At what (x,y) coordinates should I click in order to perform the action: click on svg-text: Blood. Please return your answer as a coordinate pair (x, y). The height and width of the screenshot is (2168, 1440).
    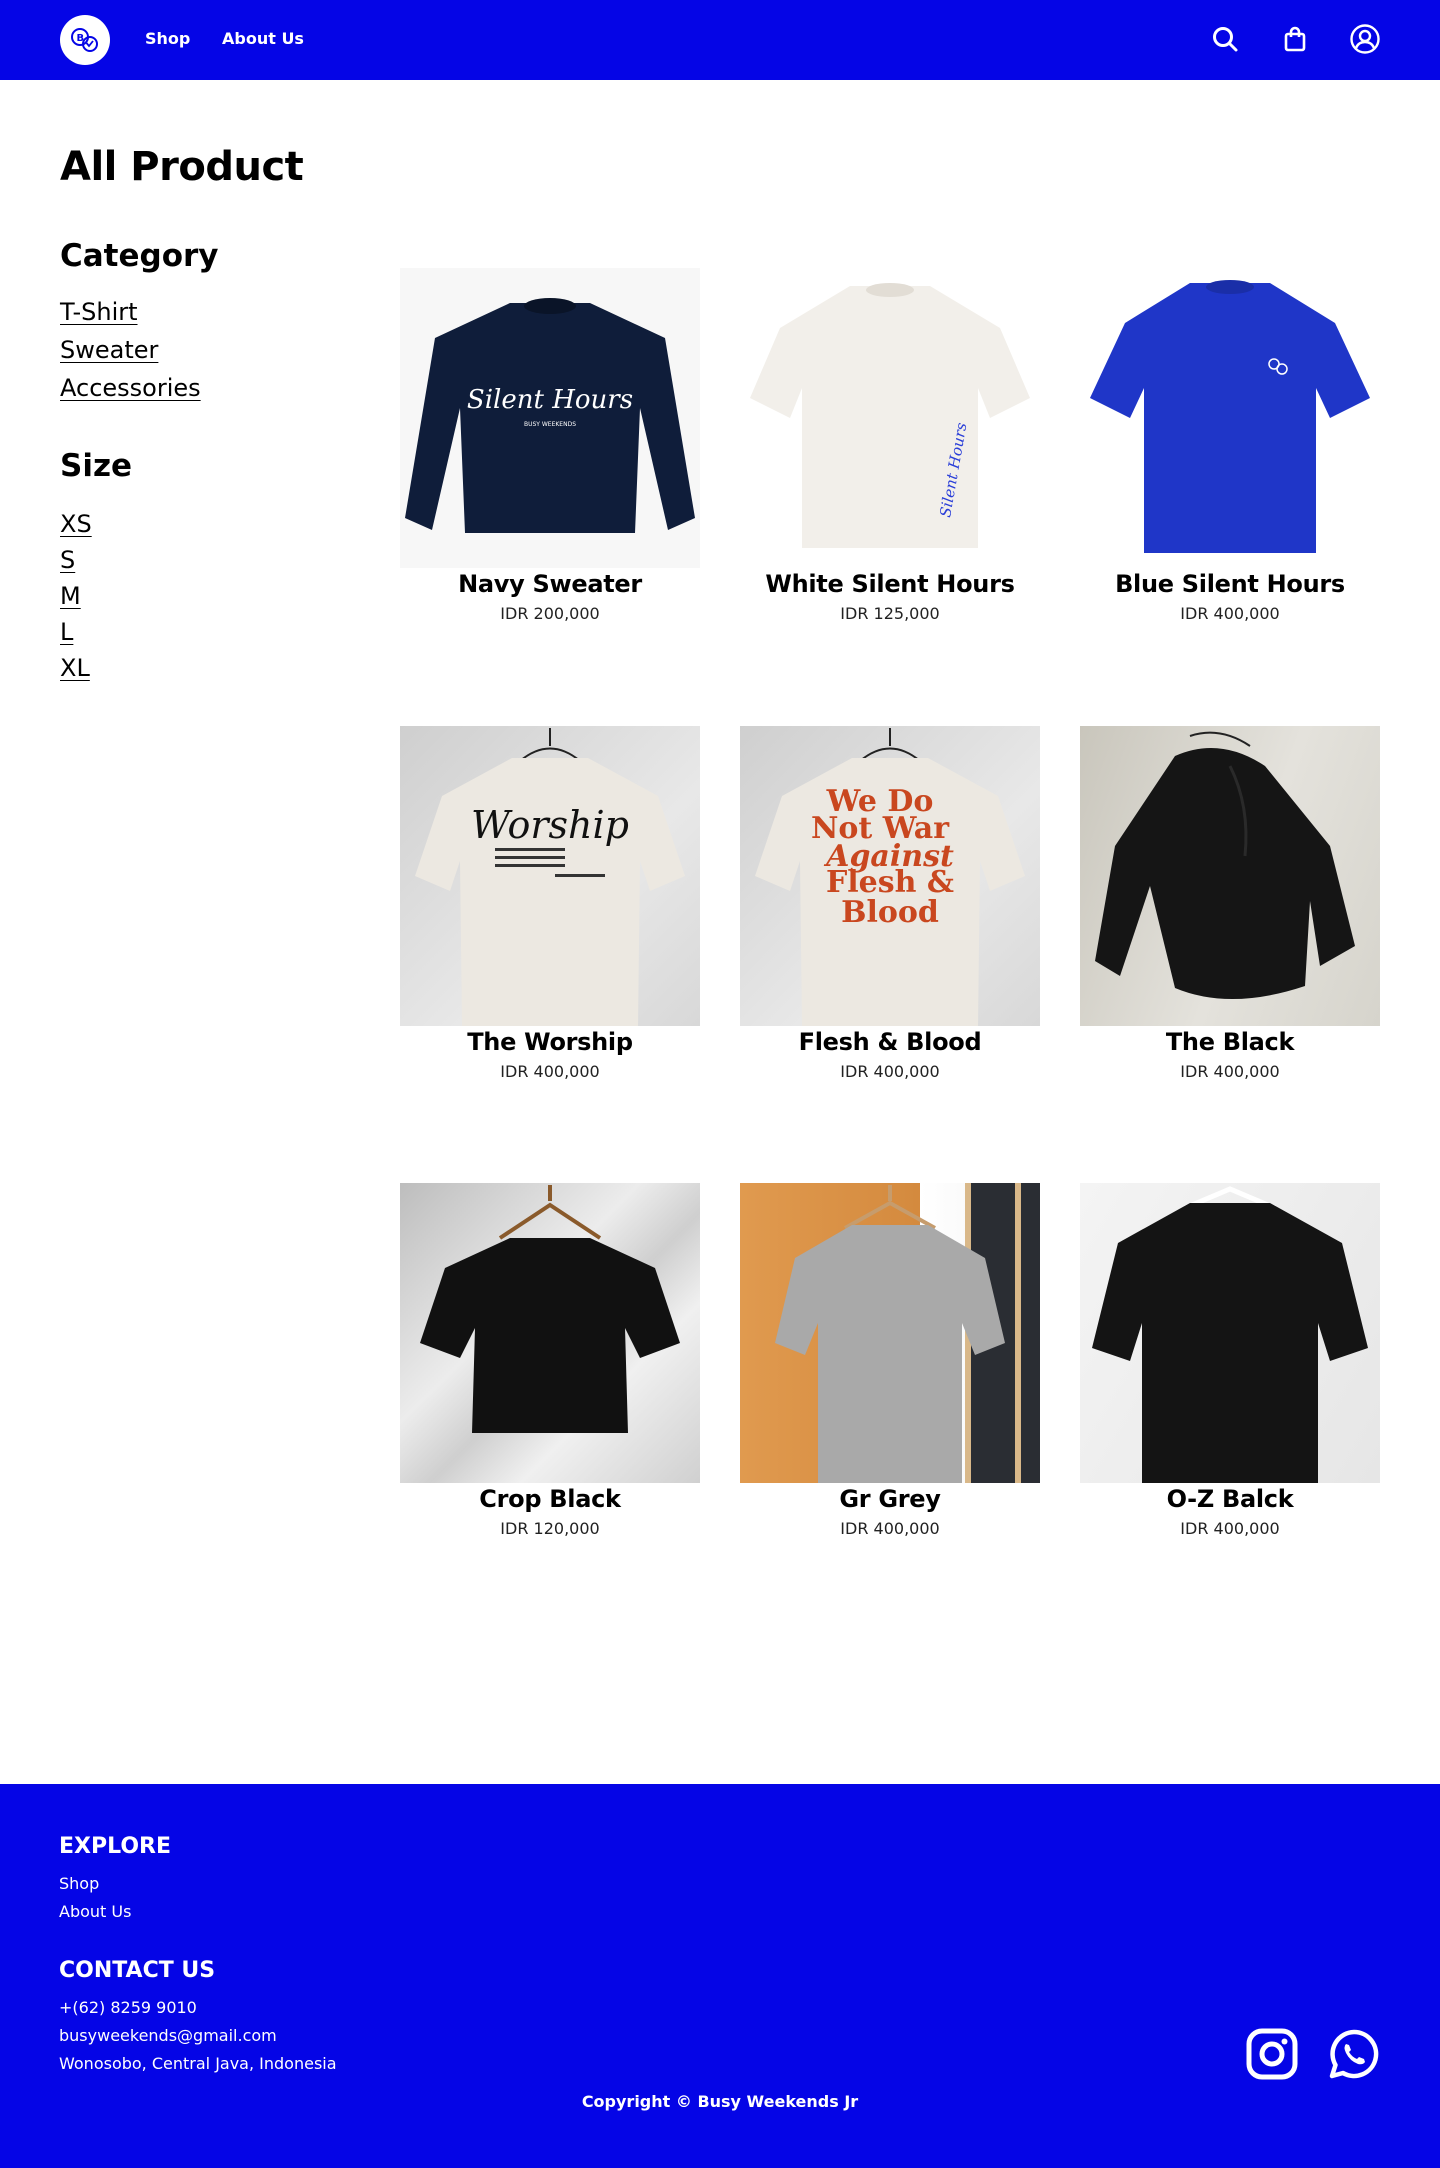
    Looking at the image, I should click on (890, 912).